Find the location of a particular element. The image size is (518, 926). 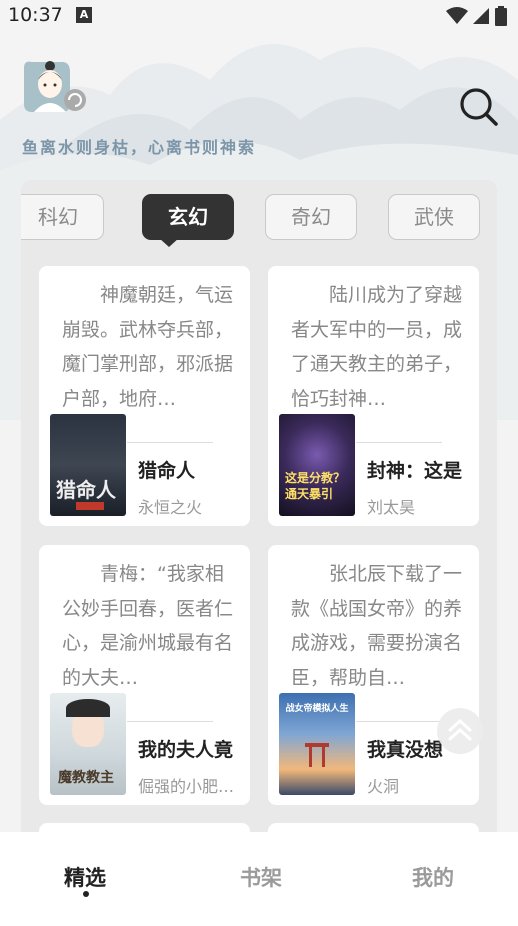

book-author: 刘太昊 is located at coordinates (391, 507).